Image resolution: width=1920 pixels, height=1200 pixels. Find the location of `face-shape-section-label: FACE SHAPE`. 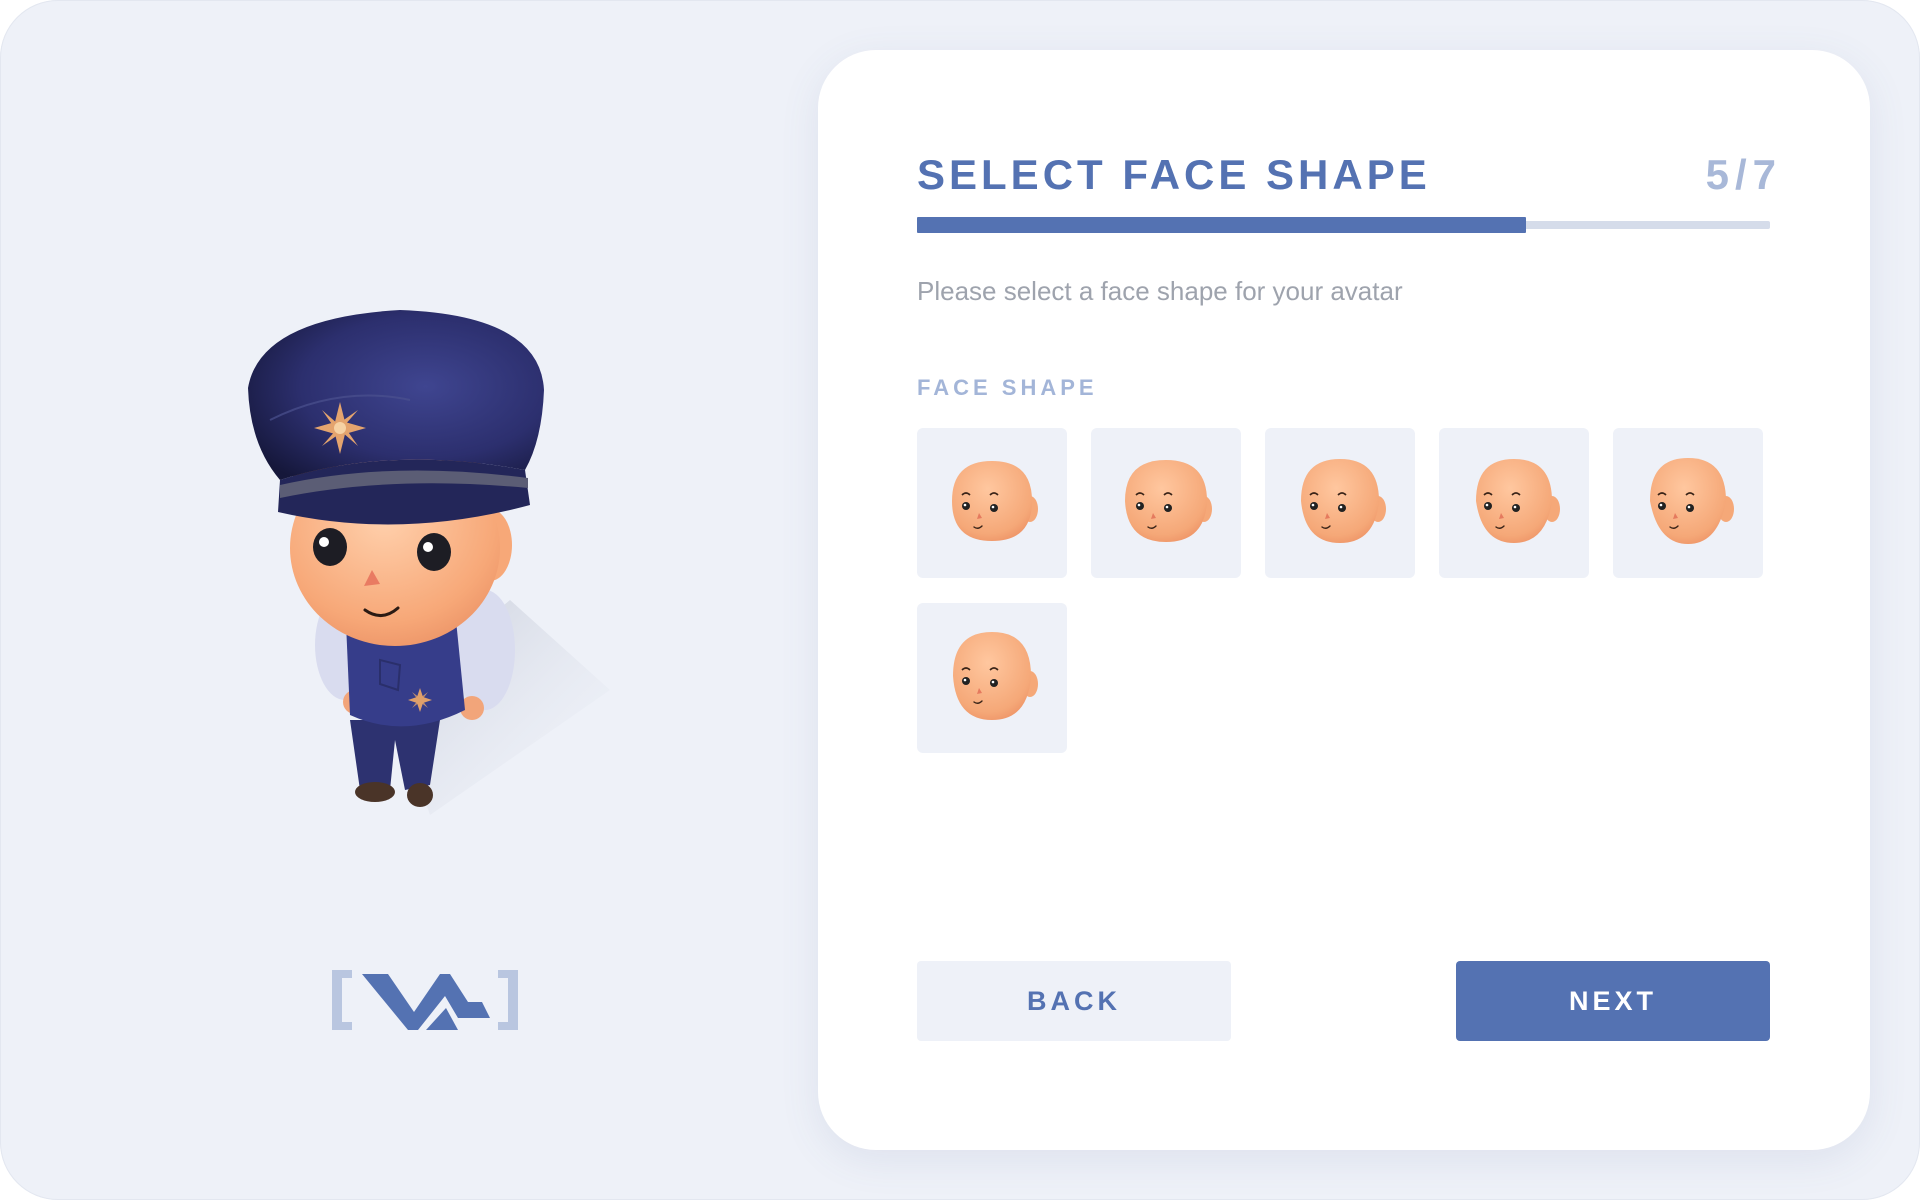

face-shape-section-label: FACE SHAPE is located at coordinates (1007, 387).